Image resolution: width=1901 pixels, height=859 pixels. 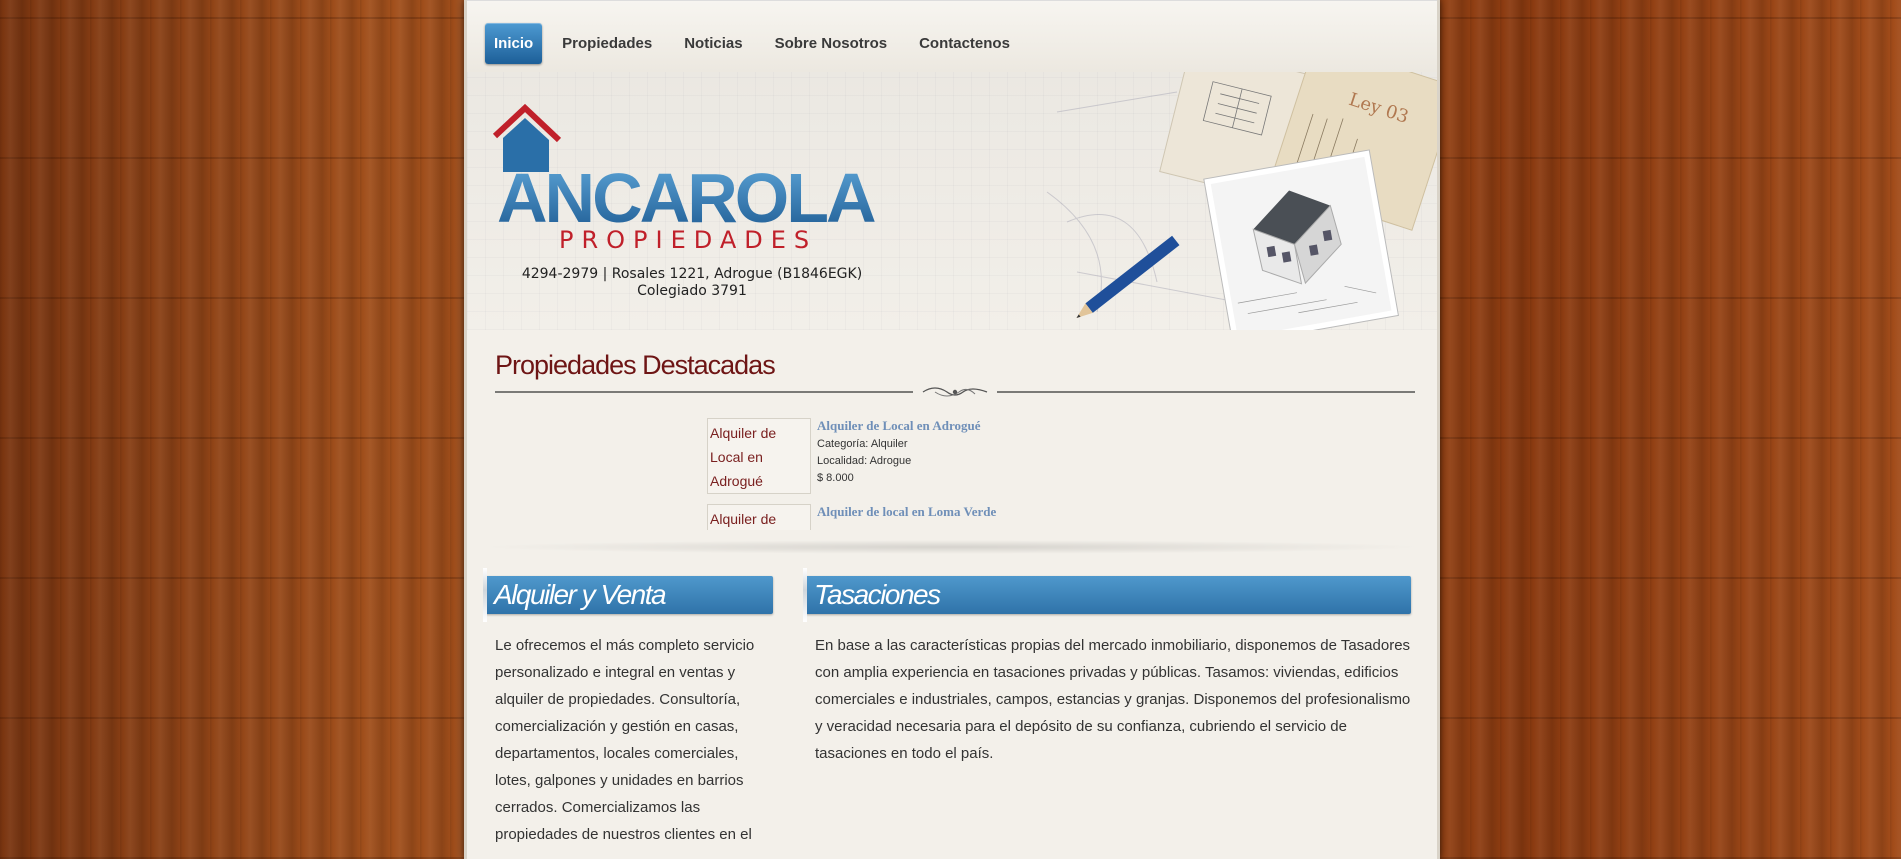 I want to click on logo-subtitle: PROPIEDADES, so click(x=688, y=239).